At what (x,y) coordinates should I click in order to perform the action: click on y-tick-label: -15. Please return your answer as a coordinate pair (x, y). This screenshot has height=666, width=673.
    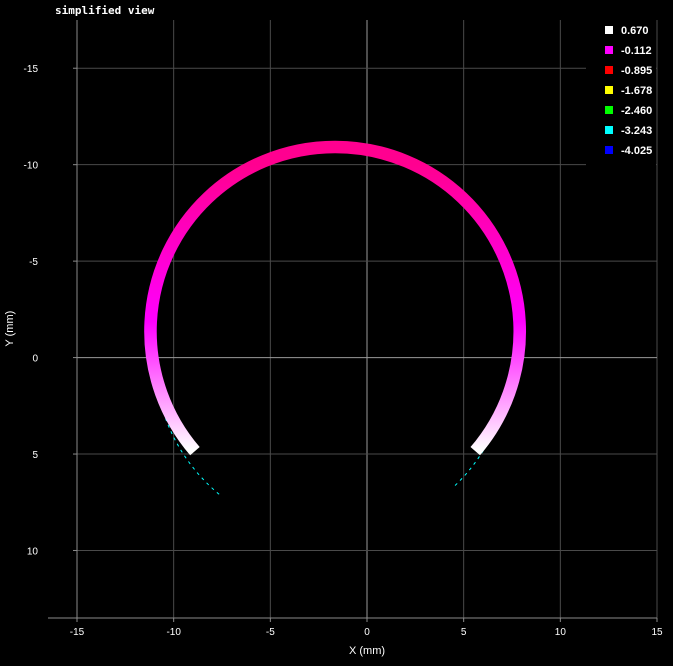
    Looking at the image, I should click on (31, 69).